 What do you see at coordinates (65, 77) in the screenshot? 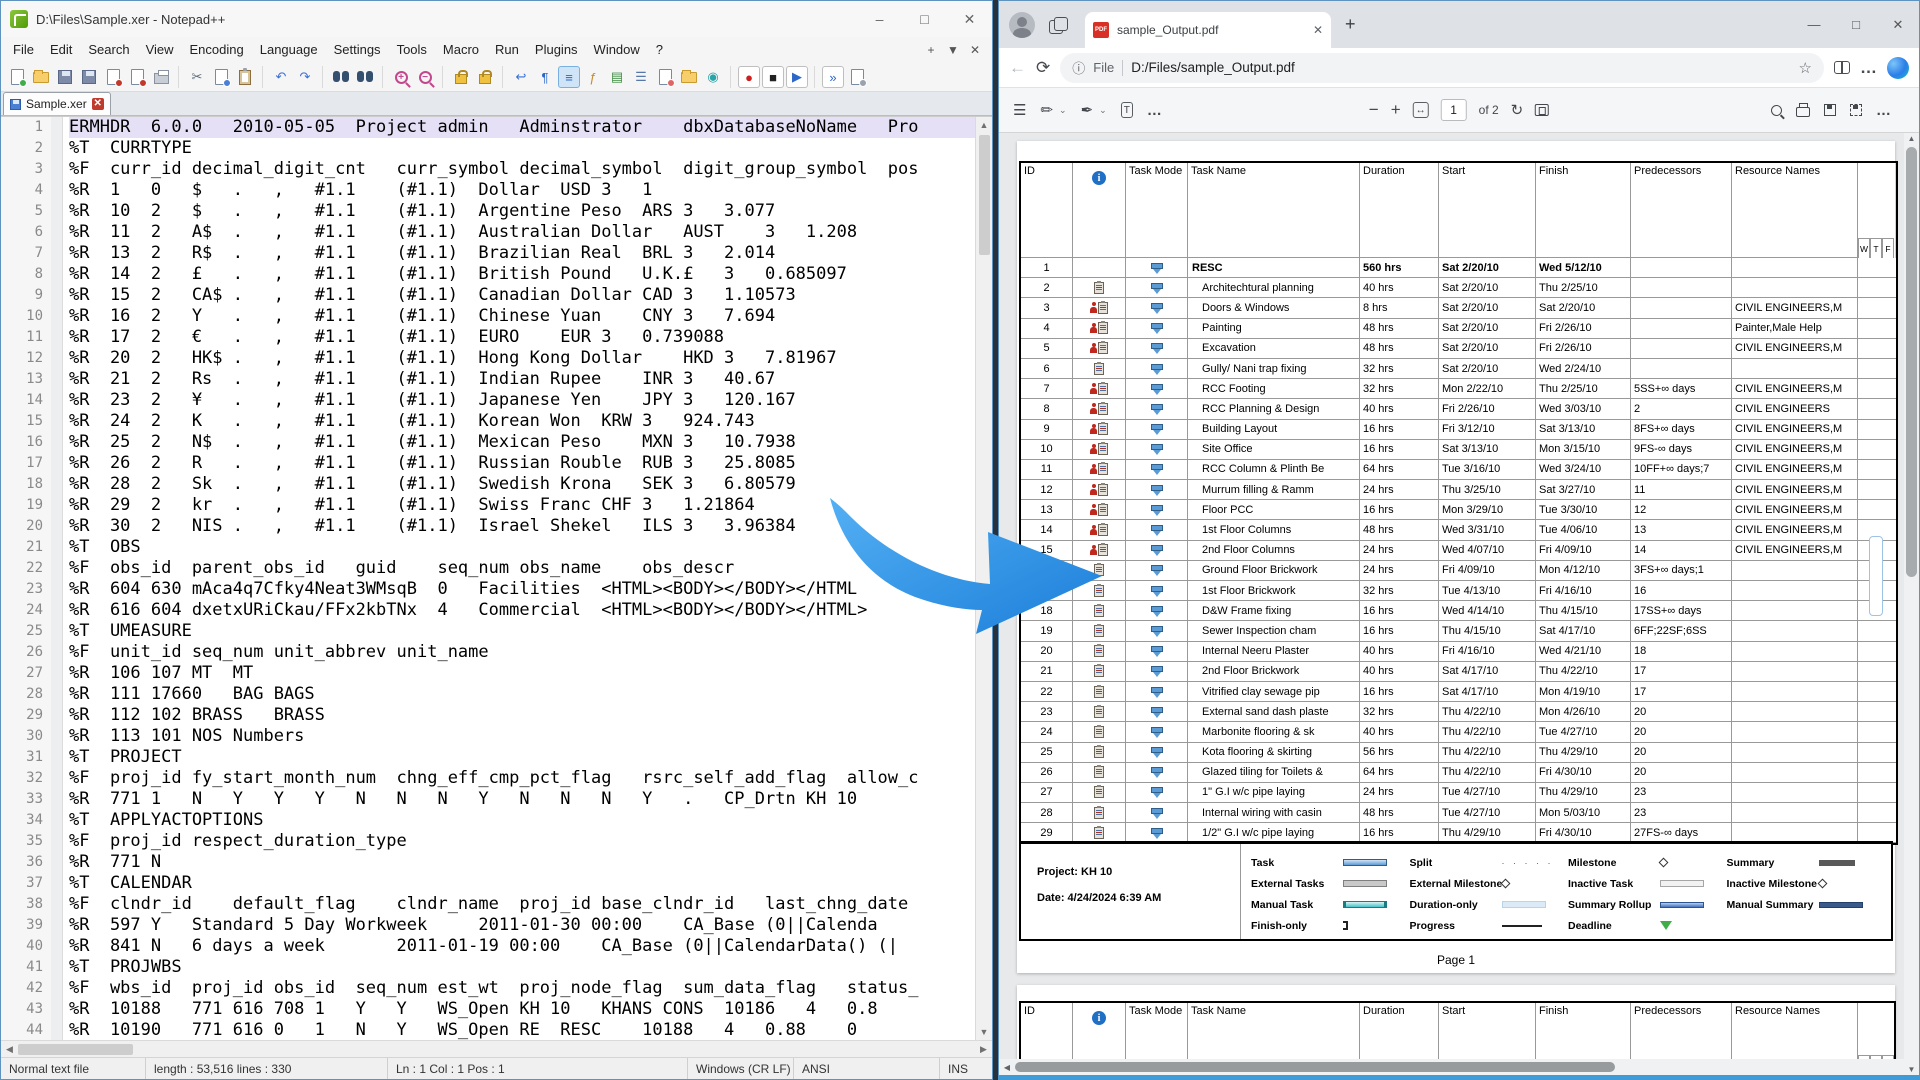
I see `save-icon` at bounding box center [65, 77].